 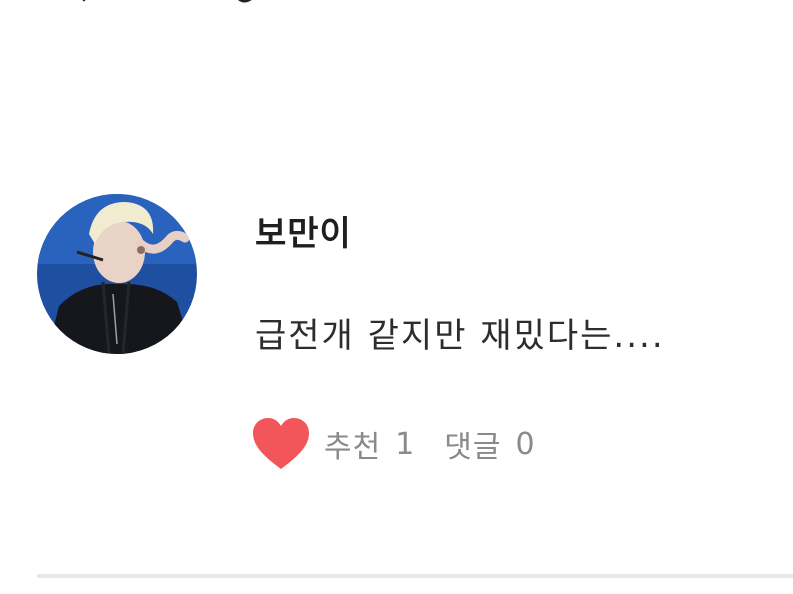 I want to click on recommend-label: 추천, so click(x=352, y=444).